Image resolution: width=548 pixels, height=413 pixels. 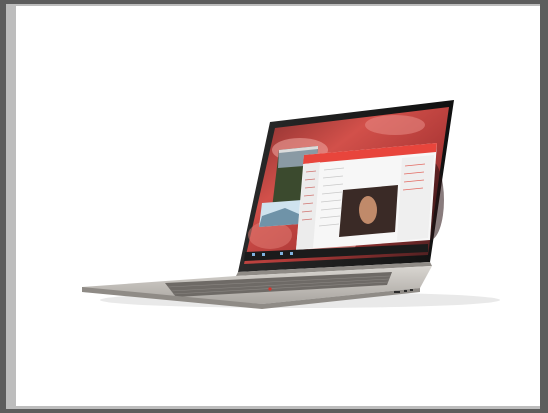 I want to click on photo-person, so click(x=368, y=210).